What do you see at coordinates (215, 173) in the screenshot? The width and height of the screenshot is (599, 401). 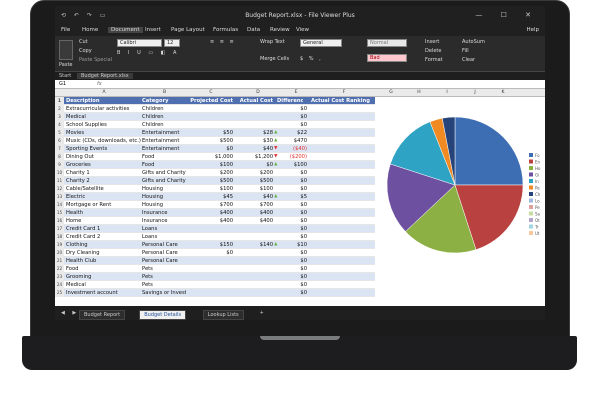 I see `table-row: 10 Charity 1 Gifts and Charity $200 $200 $0` at bounding box center [215, 173].